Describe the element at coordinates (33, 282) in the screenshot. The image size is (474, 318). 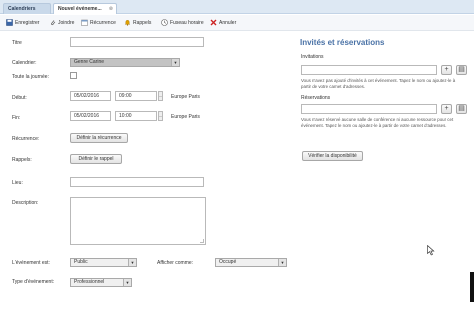
I see `event-type-label: Type d'événement:` at that location.